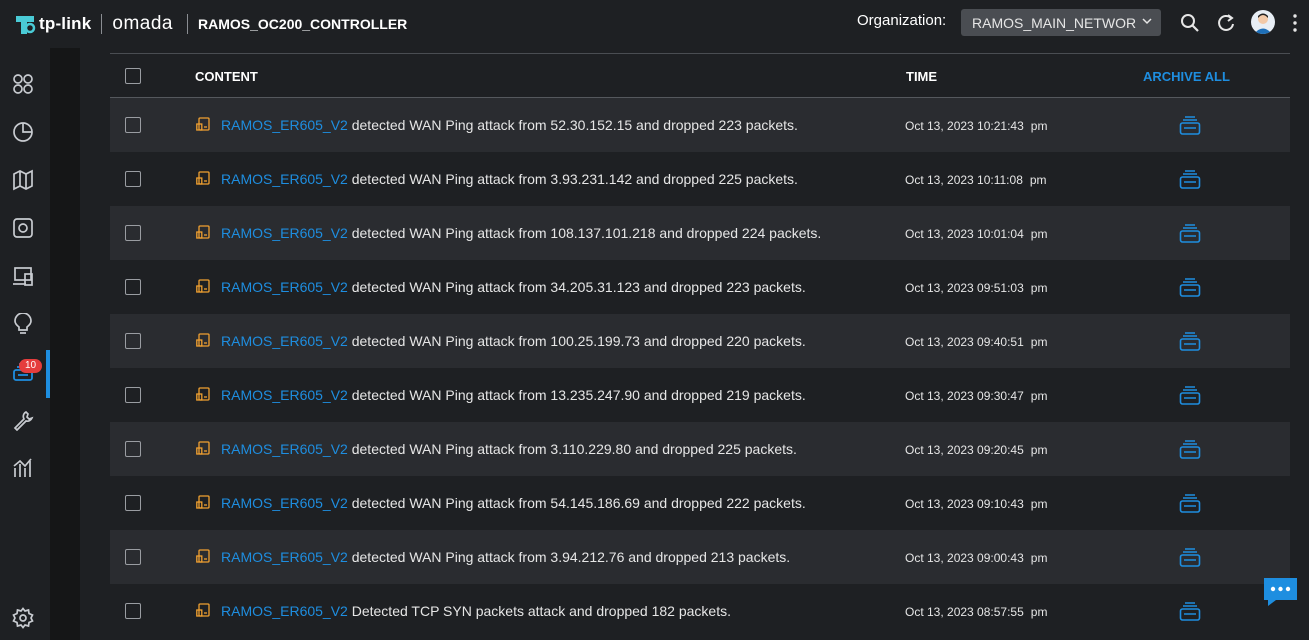 The height and width of the screenshot is (640, 1309). I want to click on log-time: Oct 13, 2023 09:51:03 pm, so click(976, 288).